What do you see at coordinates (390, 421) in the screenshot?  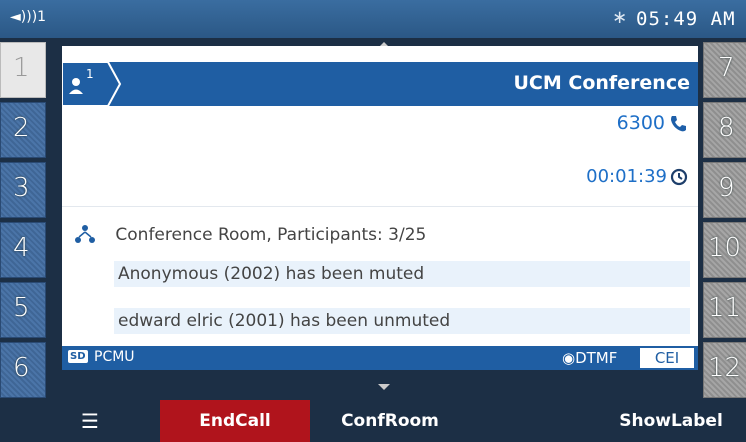 I see `conf-room-button: ConfRoom` at bounding box center [390, 421].